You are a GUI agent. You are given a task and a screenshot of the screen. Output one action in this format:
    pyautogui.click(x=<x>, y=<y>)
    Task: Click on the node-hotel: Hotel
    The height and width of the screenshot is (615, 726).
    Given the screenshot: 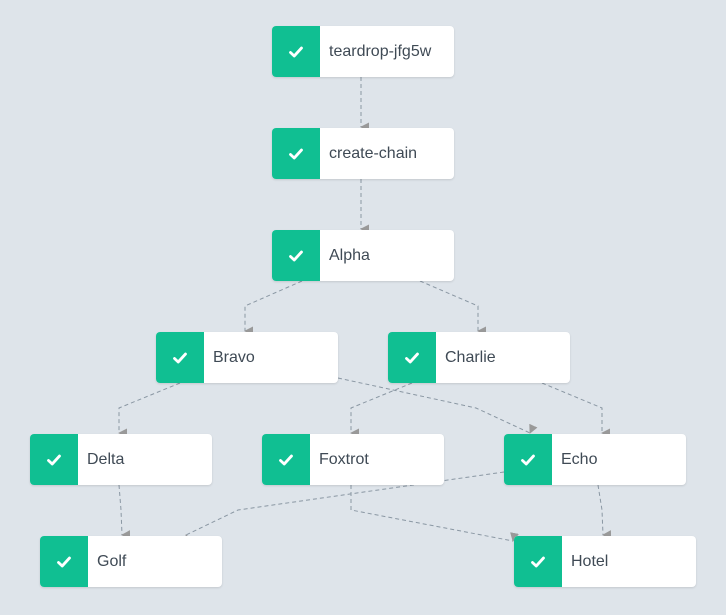 What is the action you would take?
    pyautogui.click(x=605, y=561)
    